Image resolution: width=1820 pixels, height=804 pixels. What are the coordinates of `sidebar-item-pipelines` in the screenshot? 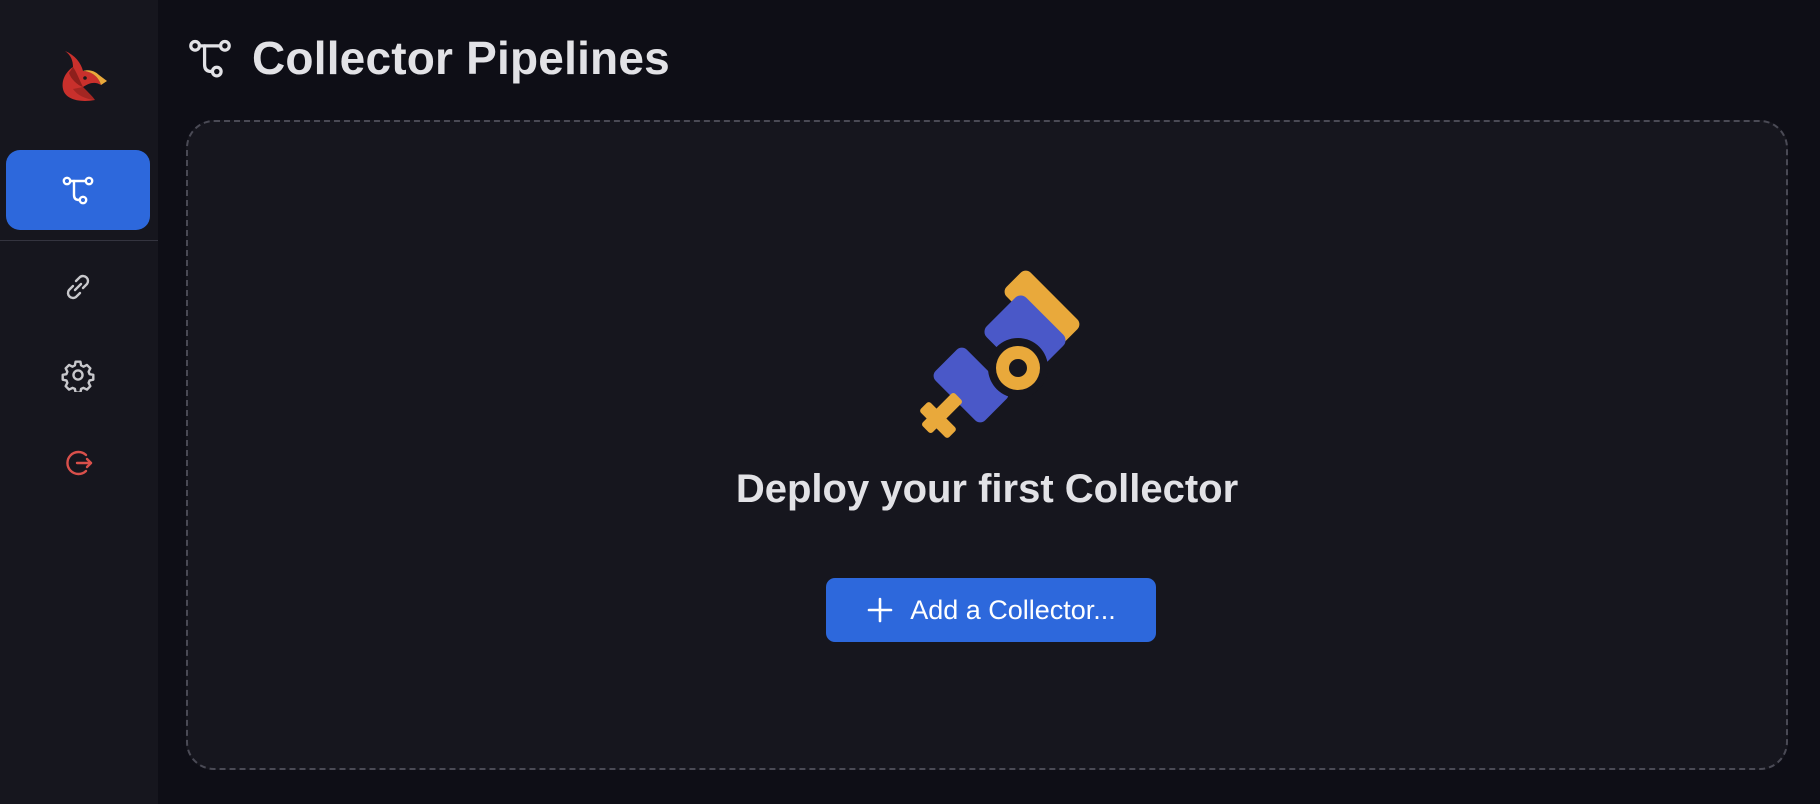 It's located at (78, 190).